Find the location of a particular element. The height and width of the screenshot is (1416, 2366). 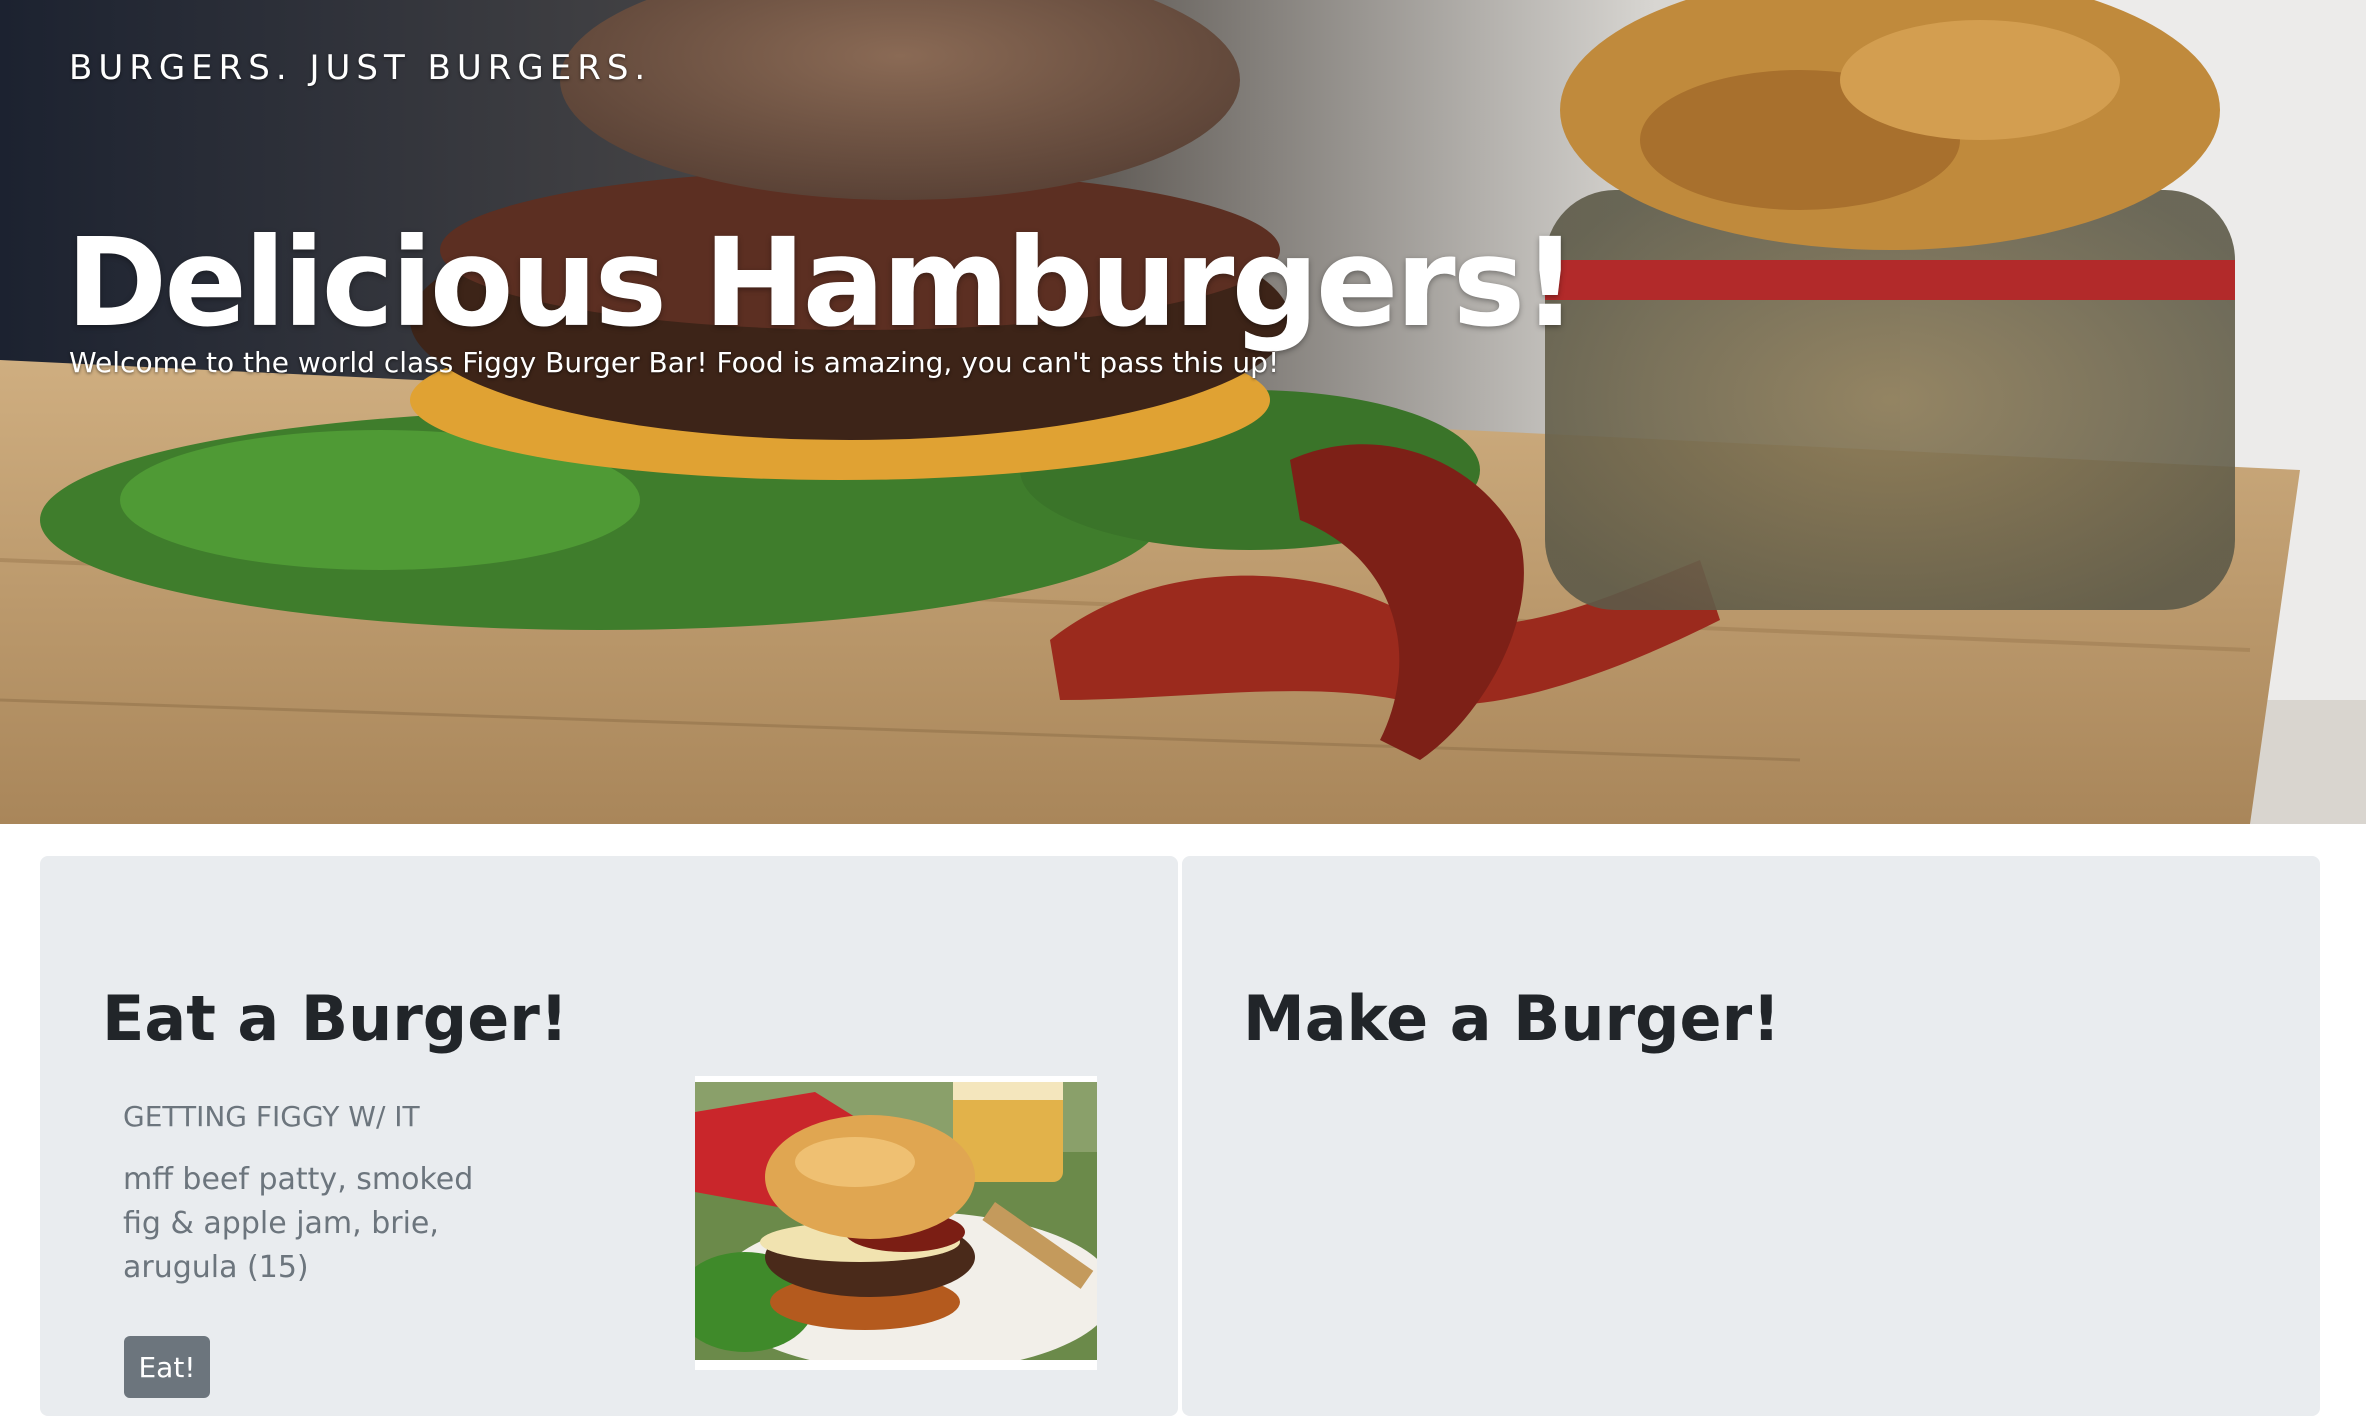

hero-title: Delicious Hamburgers! is located at coordinates (822, 282).